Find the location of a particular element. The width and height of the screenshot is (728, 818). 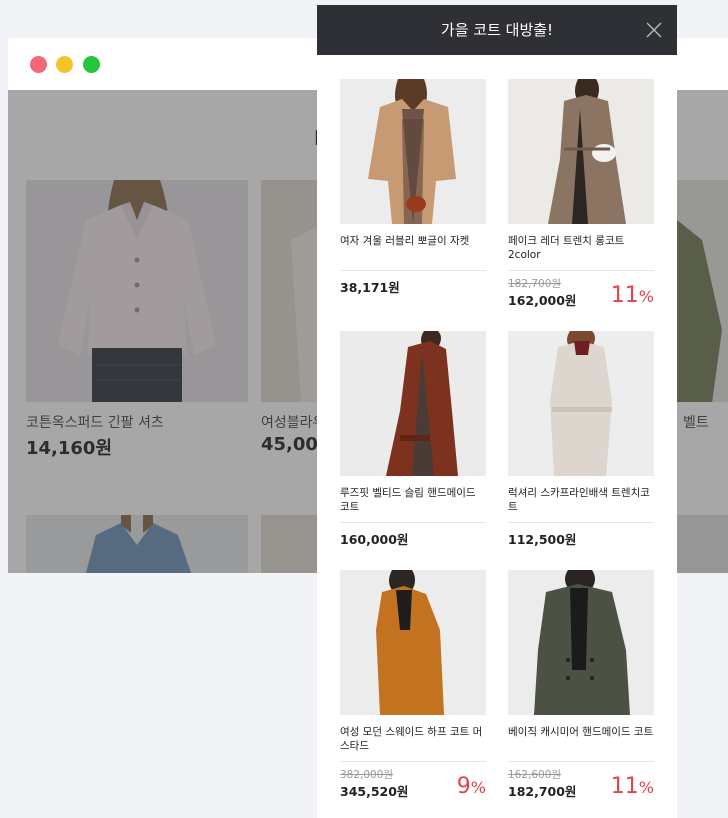

scarf-trench-photo is located at coordinates (581, 403).